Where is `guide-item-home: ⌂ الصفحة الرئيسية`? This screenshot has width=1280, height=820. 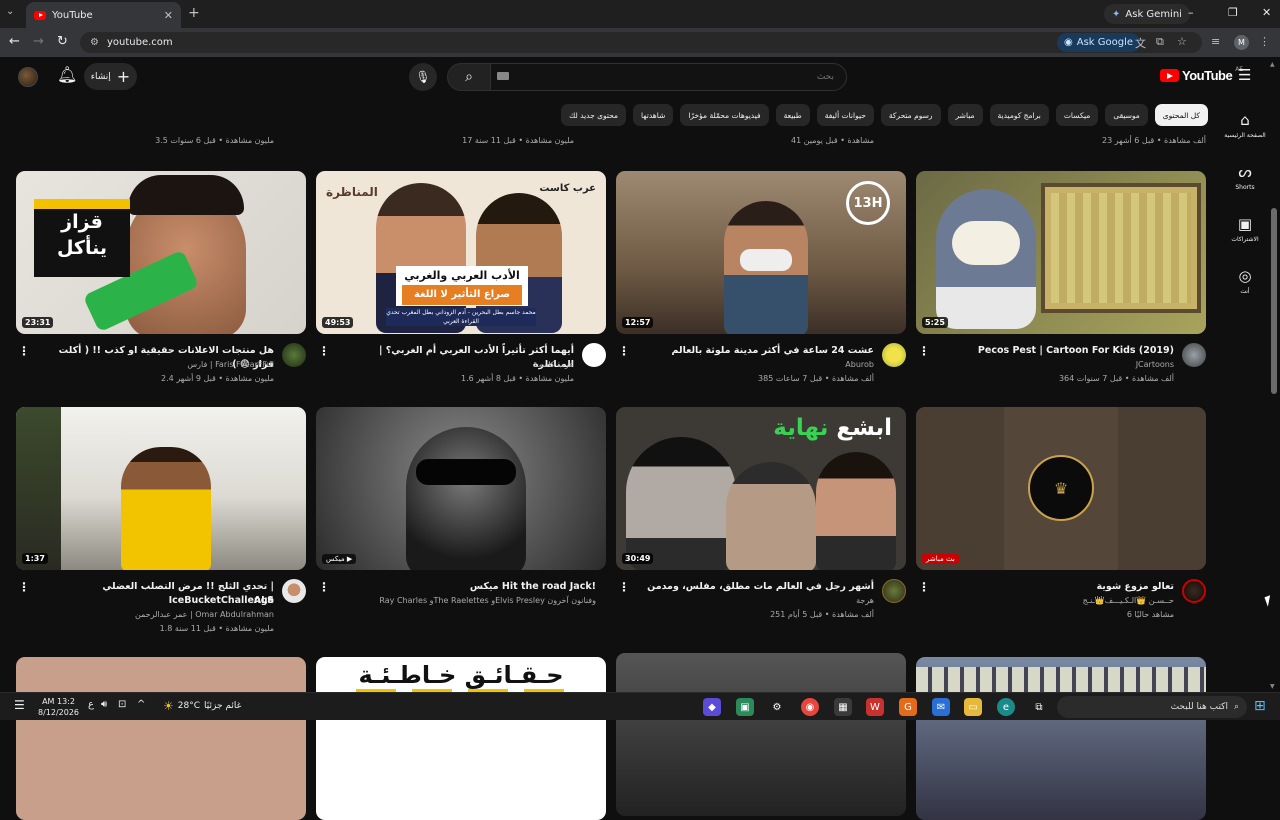
guide-item-home: ⌂ الصفحة الرئيسية is located at coordinates (1245, 126).